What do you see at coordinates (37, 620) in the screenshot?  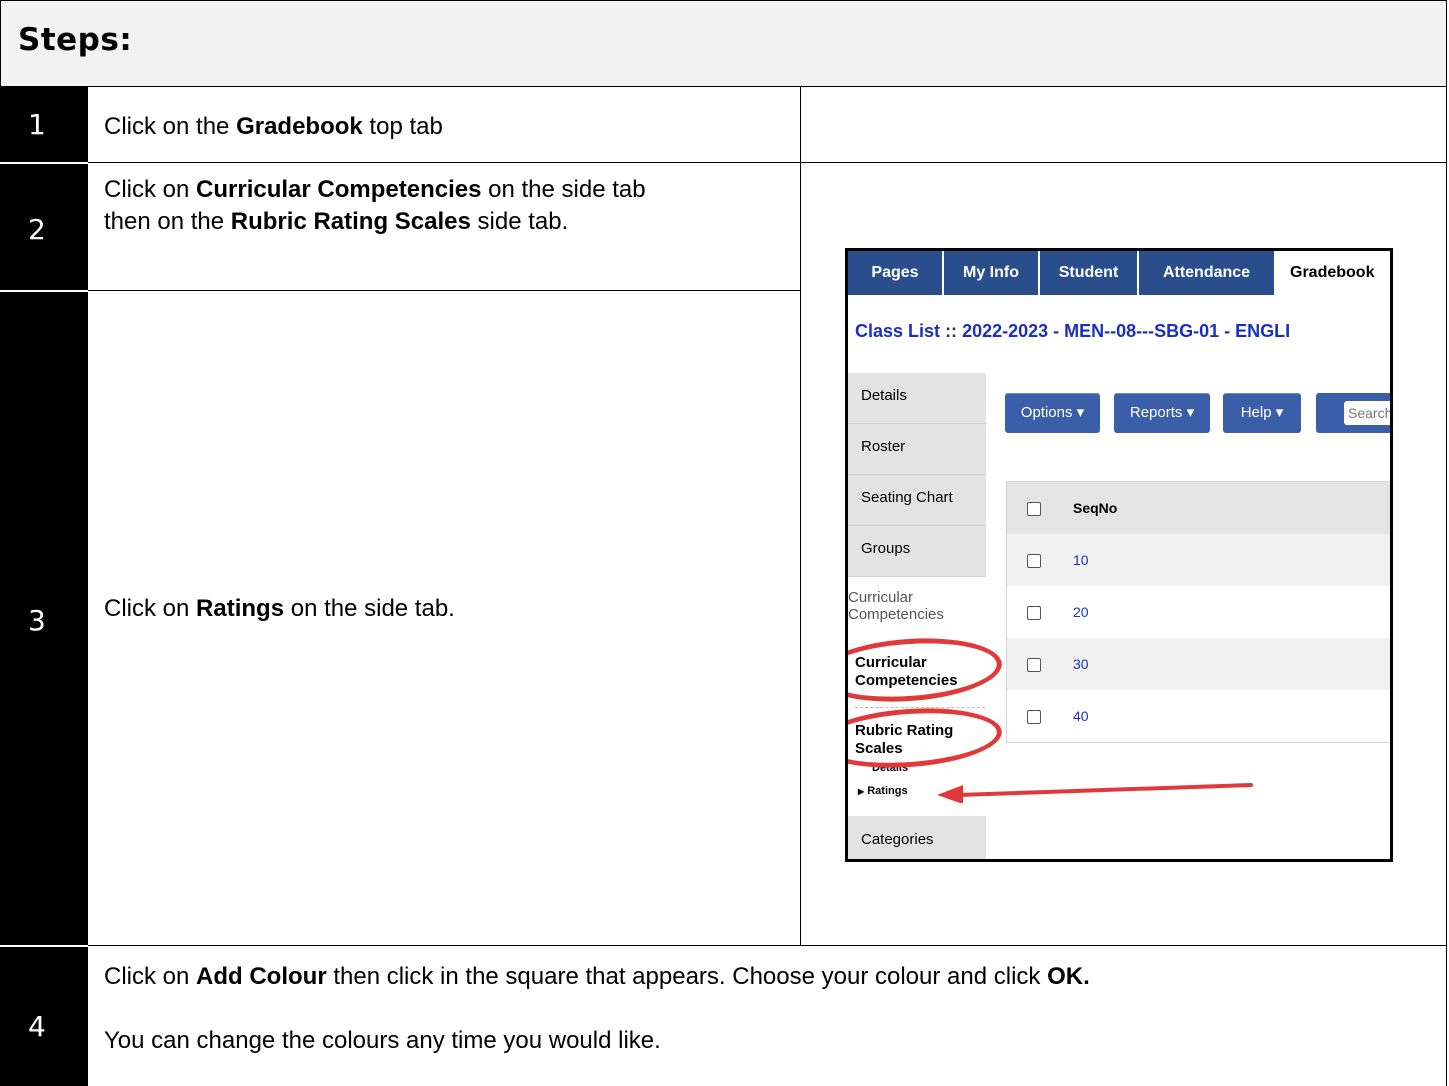 I see `step-number-3: 3` at bounding box center [37, 620].